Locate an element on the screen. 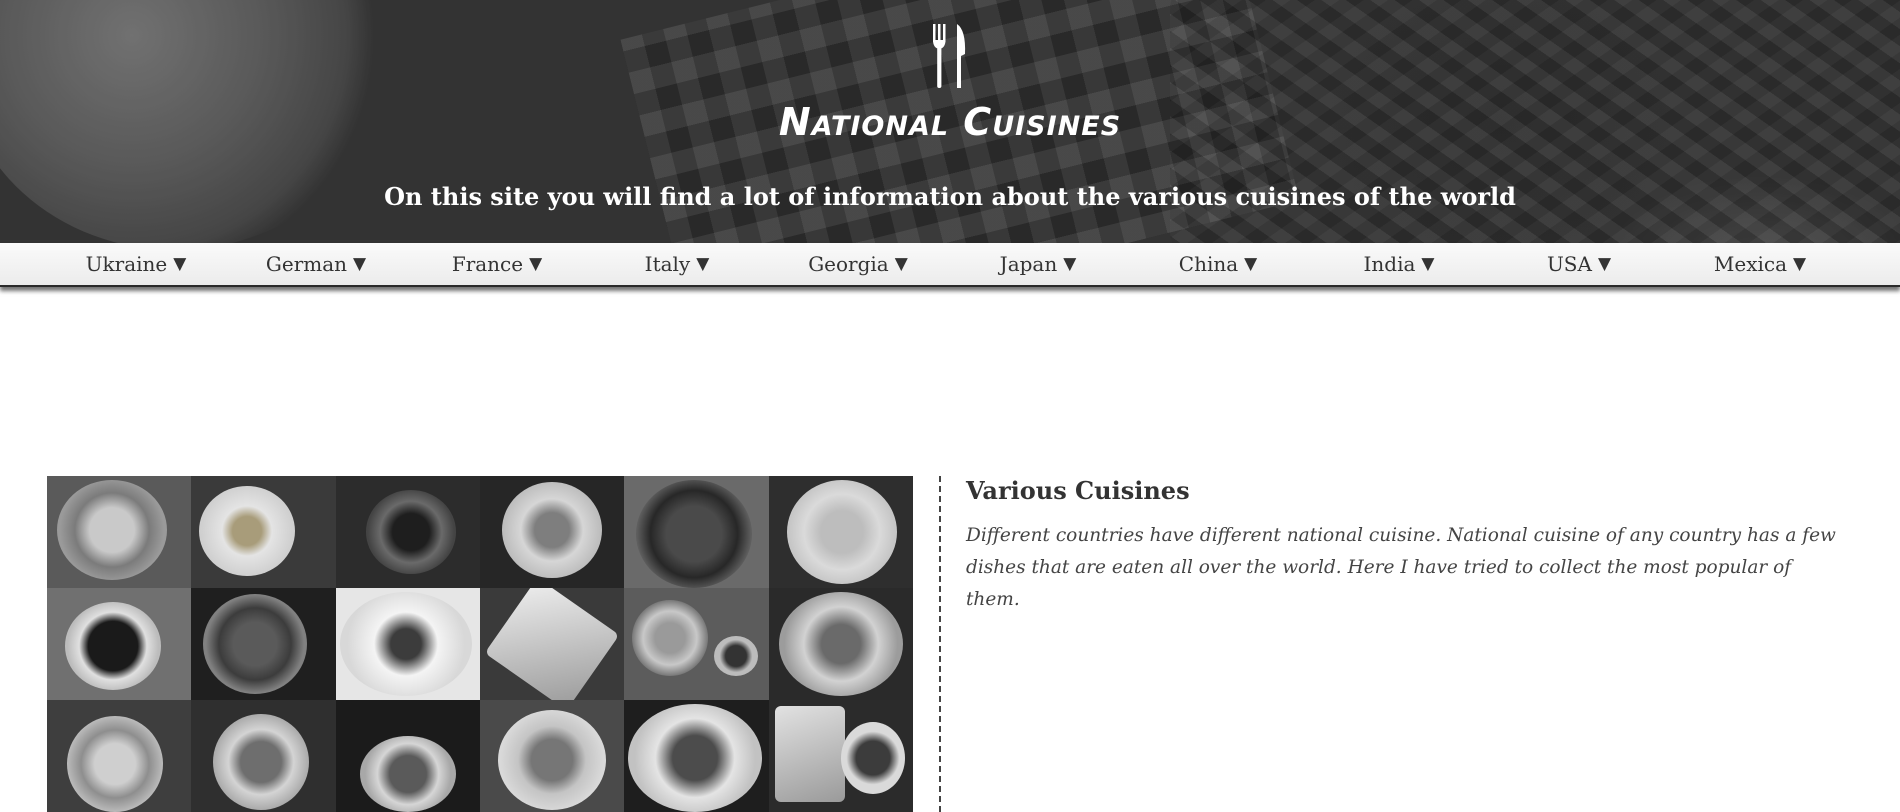 This screenshot has height=812, width=1900. collage-tile-dark-noodle-plate is located at coordinates (119, 644).